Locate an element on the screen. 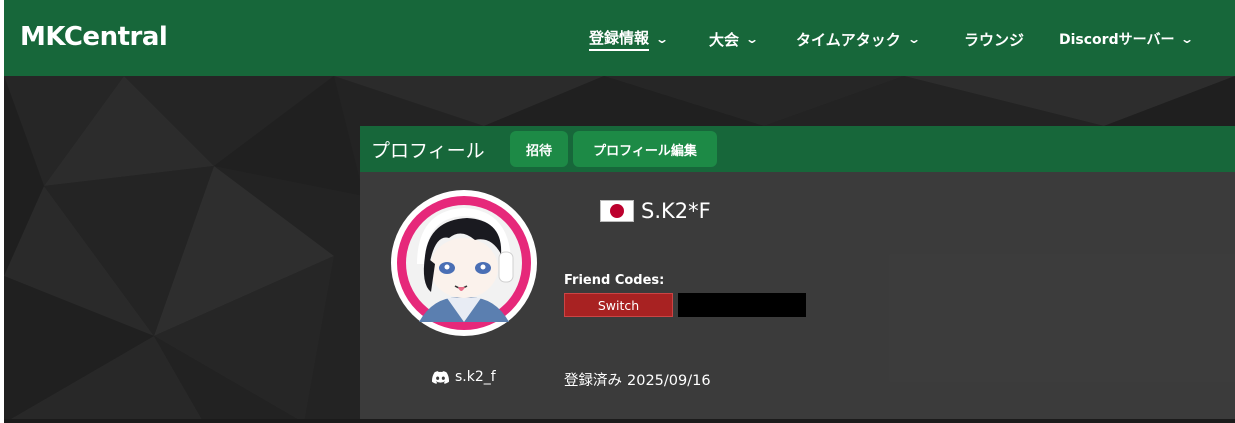 The image size is (1235, 423). discord-username-row: s.k2_f is located at coordinates (464, 377).